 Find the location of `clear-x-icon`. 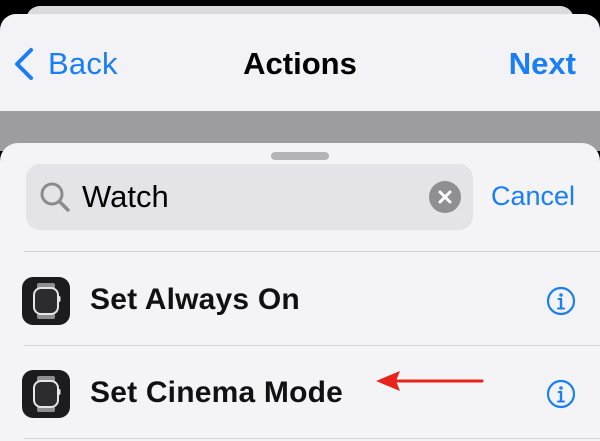

clear-x-icon is located at coordinates (445, 197).